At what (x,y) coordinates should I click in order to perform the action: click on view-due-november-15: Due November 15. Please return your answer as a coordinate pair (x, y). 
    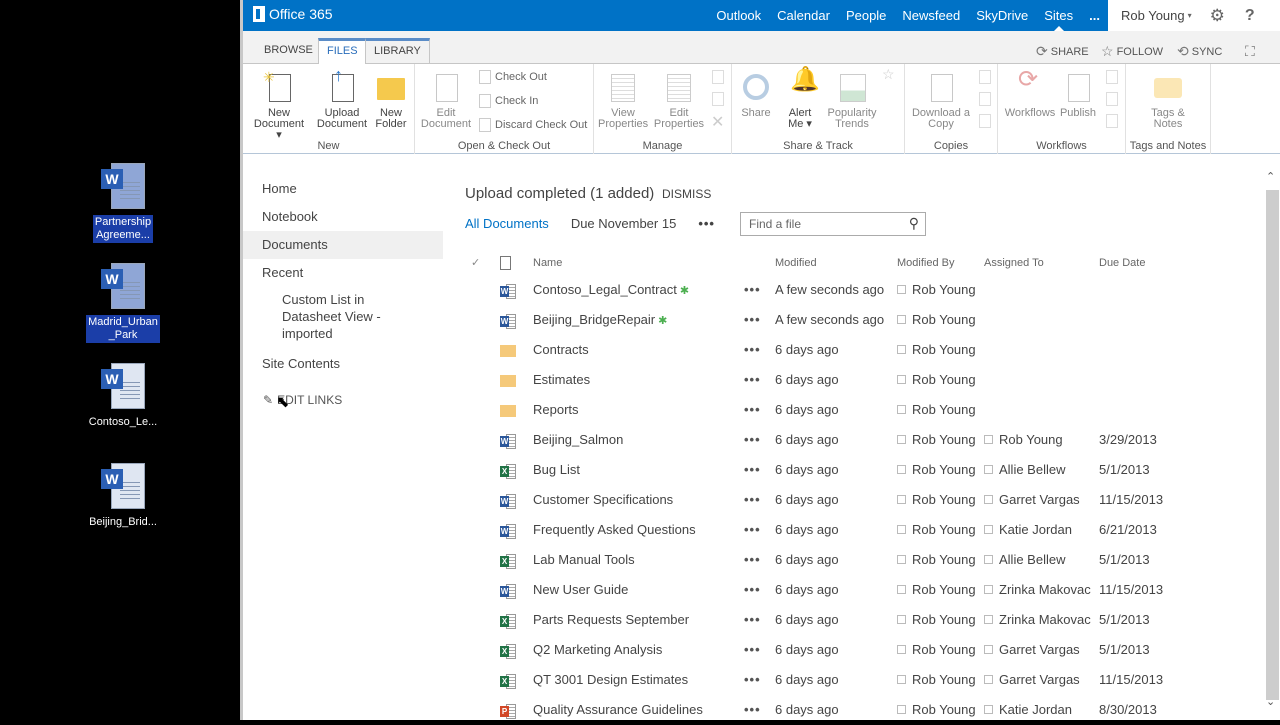
    Looking at the image, I should click on (624, 223).